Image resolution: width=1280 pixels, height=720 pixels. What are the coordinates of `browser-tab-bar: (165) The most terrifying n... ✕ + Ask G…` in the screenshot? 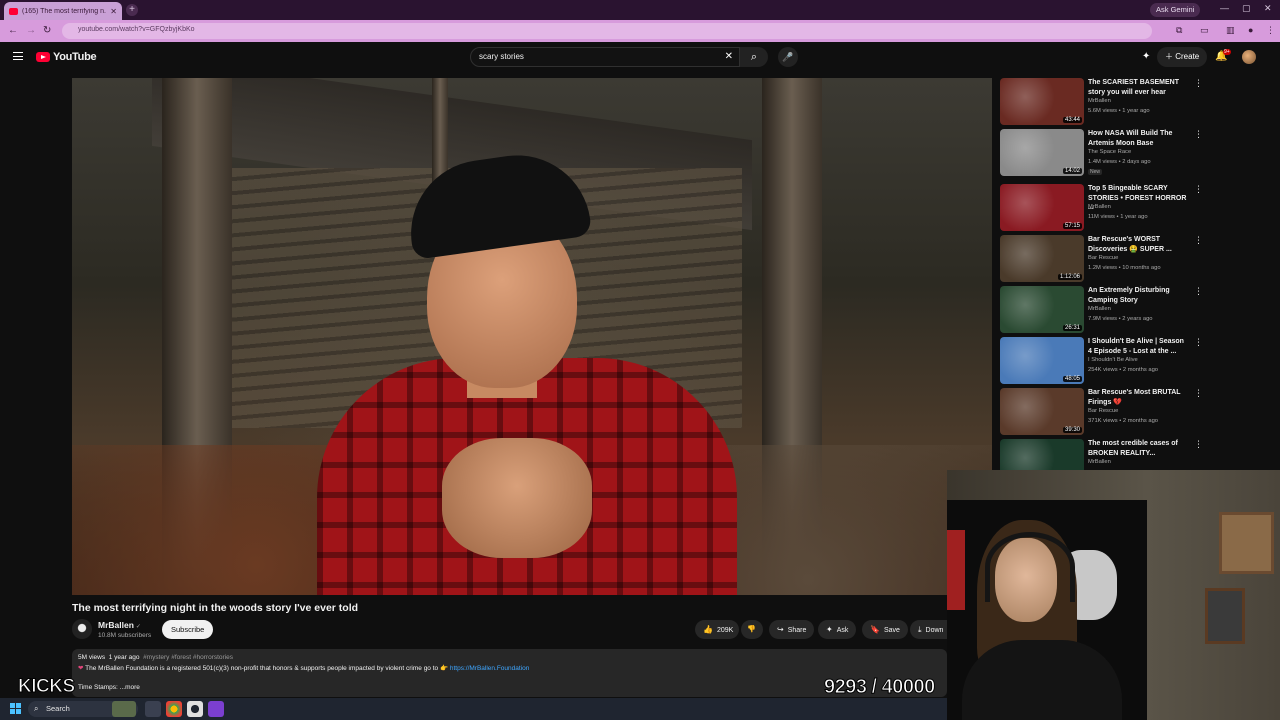 It's located at (640, 10).